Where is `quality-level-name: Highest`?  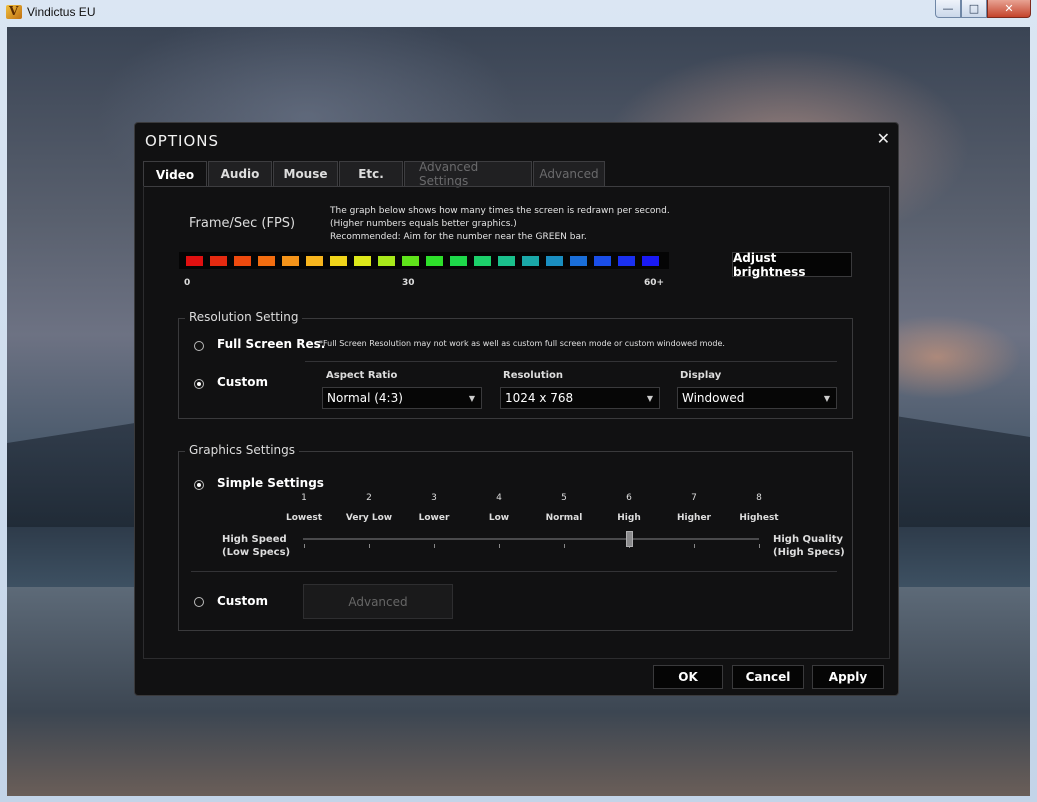 quality-level-name: Highest is located at coordinates (759, 518).